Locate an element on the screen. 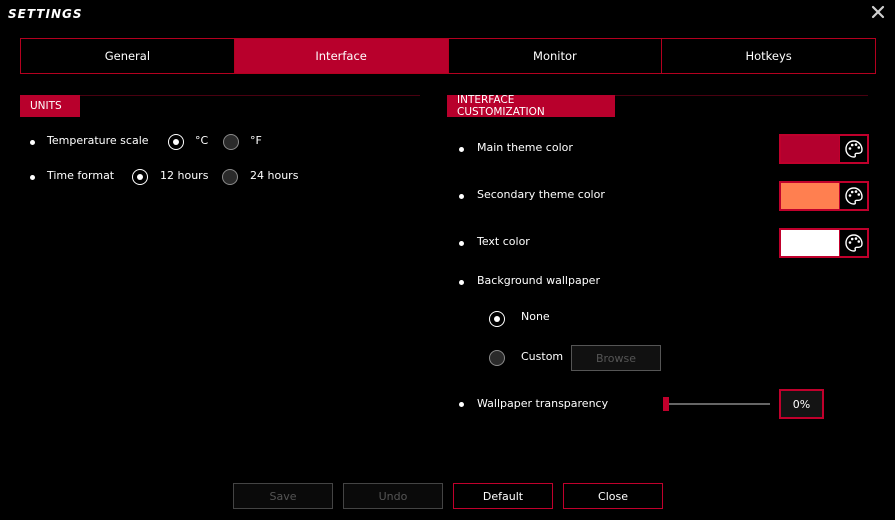 The height and width of the screenshot is (520, 895). tab-general: General is located at coordinates (128, 56).